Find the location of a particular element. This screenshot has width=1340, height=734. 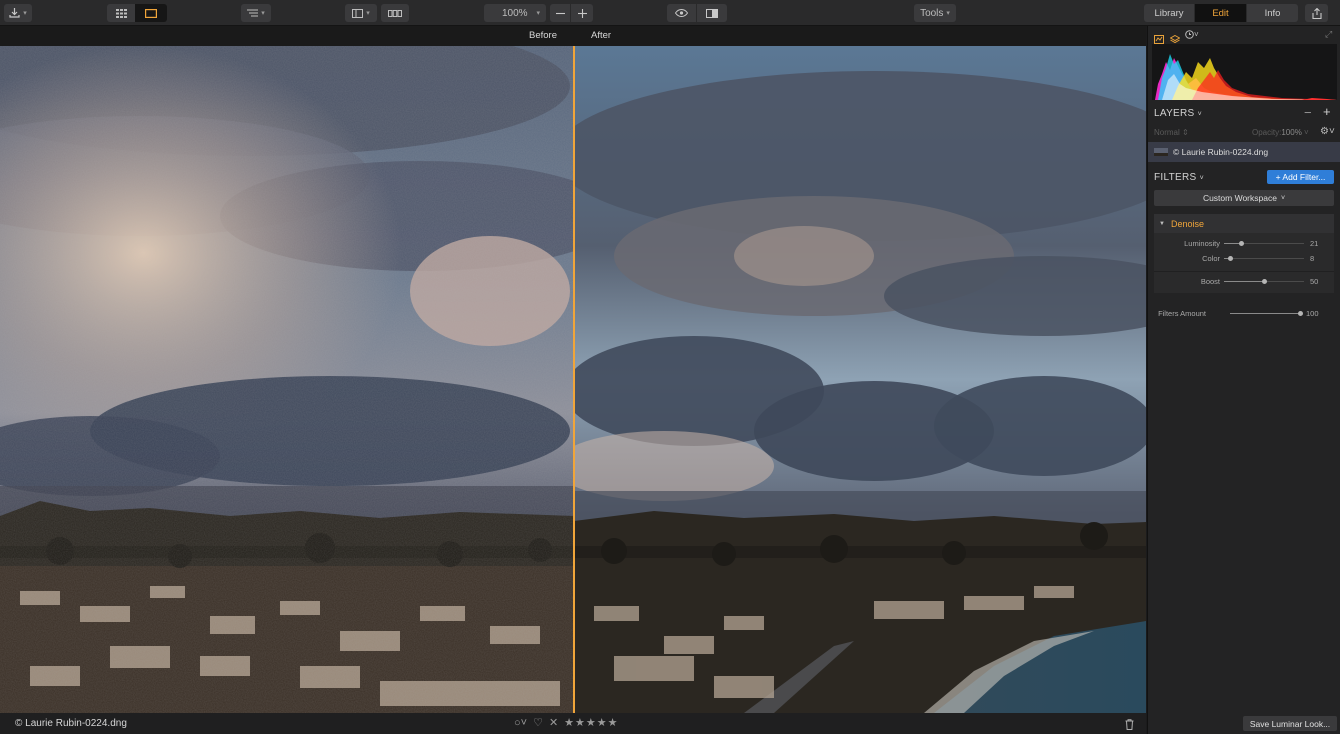

filters-title: FILTERS ˅ is located at coordinates (1179, 177).